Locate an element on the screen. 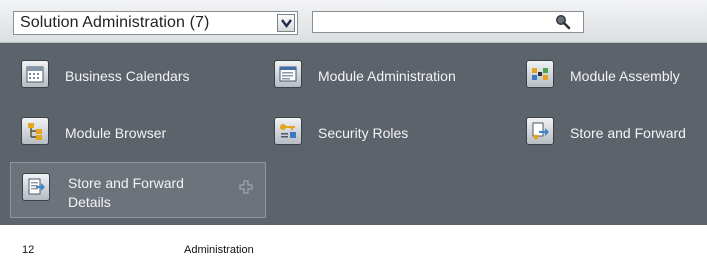 Image resolution: width=707 pixels, height=258 pixels. tile-business-calendars: Business Calendars is located at coordinates (130, 76).